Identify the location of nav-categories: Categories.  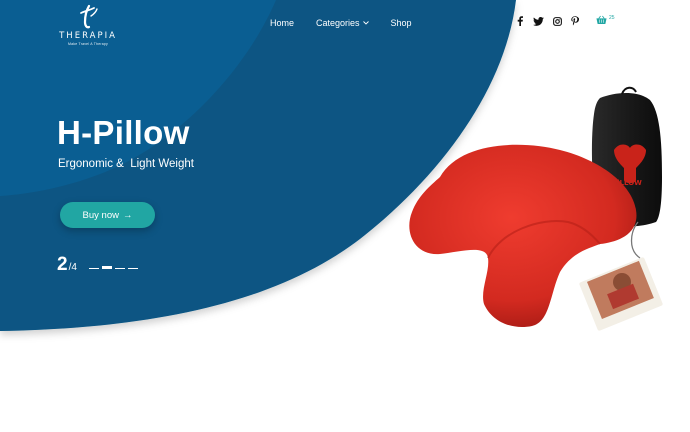
(342, 23).